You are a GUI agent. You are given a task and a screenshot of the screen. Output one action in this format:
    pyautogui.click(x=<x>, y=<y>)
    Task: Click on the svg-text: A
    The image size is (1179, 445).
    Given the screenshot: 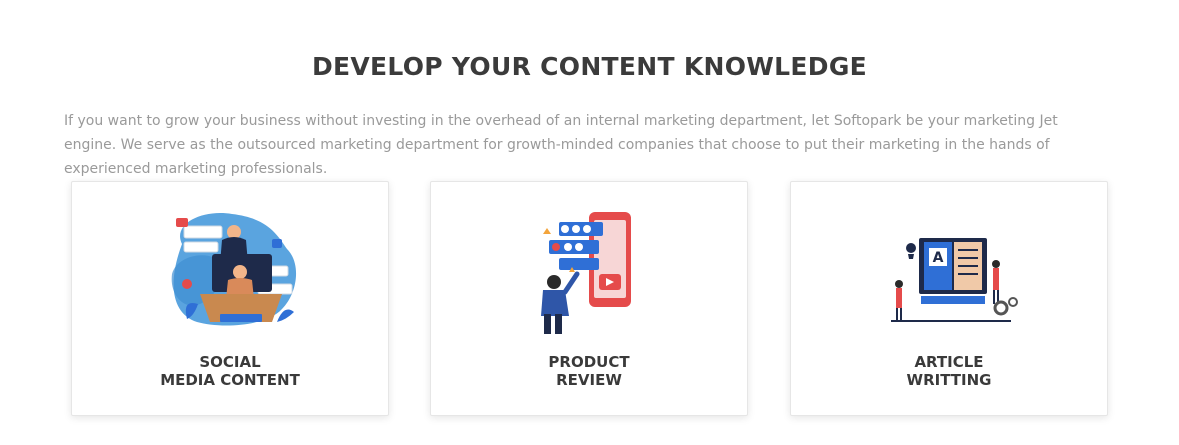 What is the action you would take?
    pyautogui.click(x=938, y=258)
    